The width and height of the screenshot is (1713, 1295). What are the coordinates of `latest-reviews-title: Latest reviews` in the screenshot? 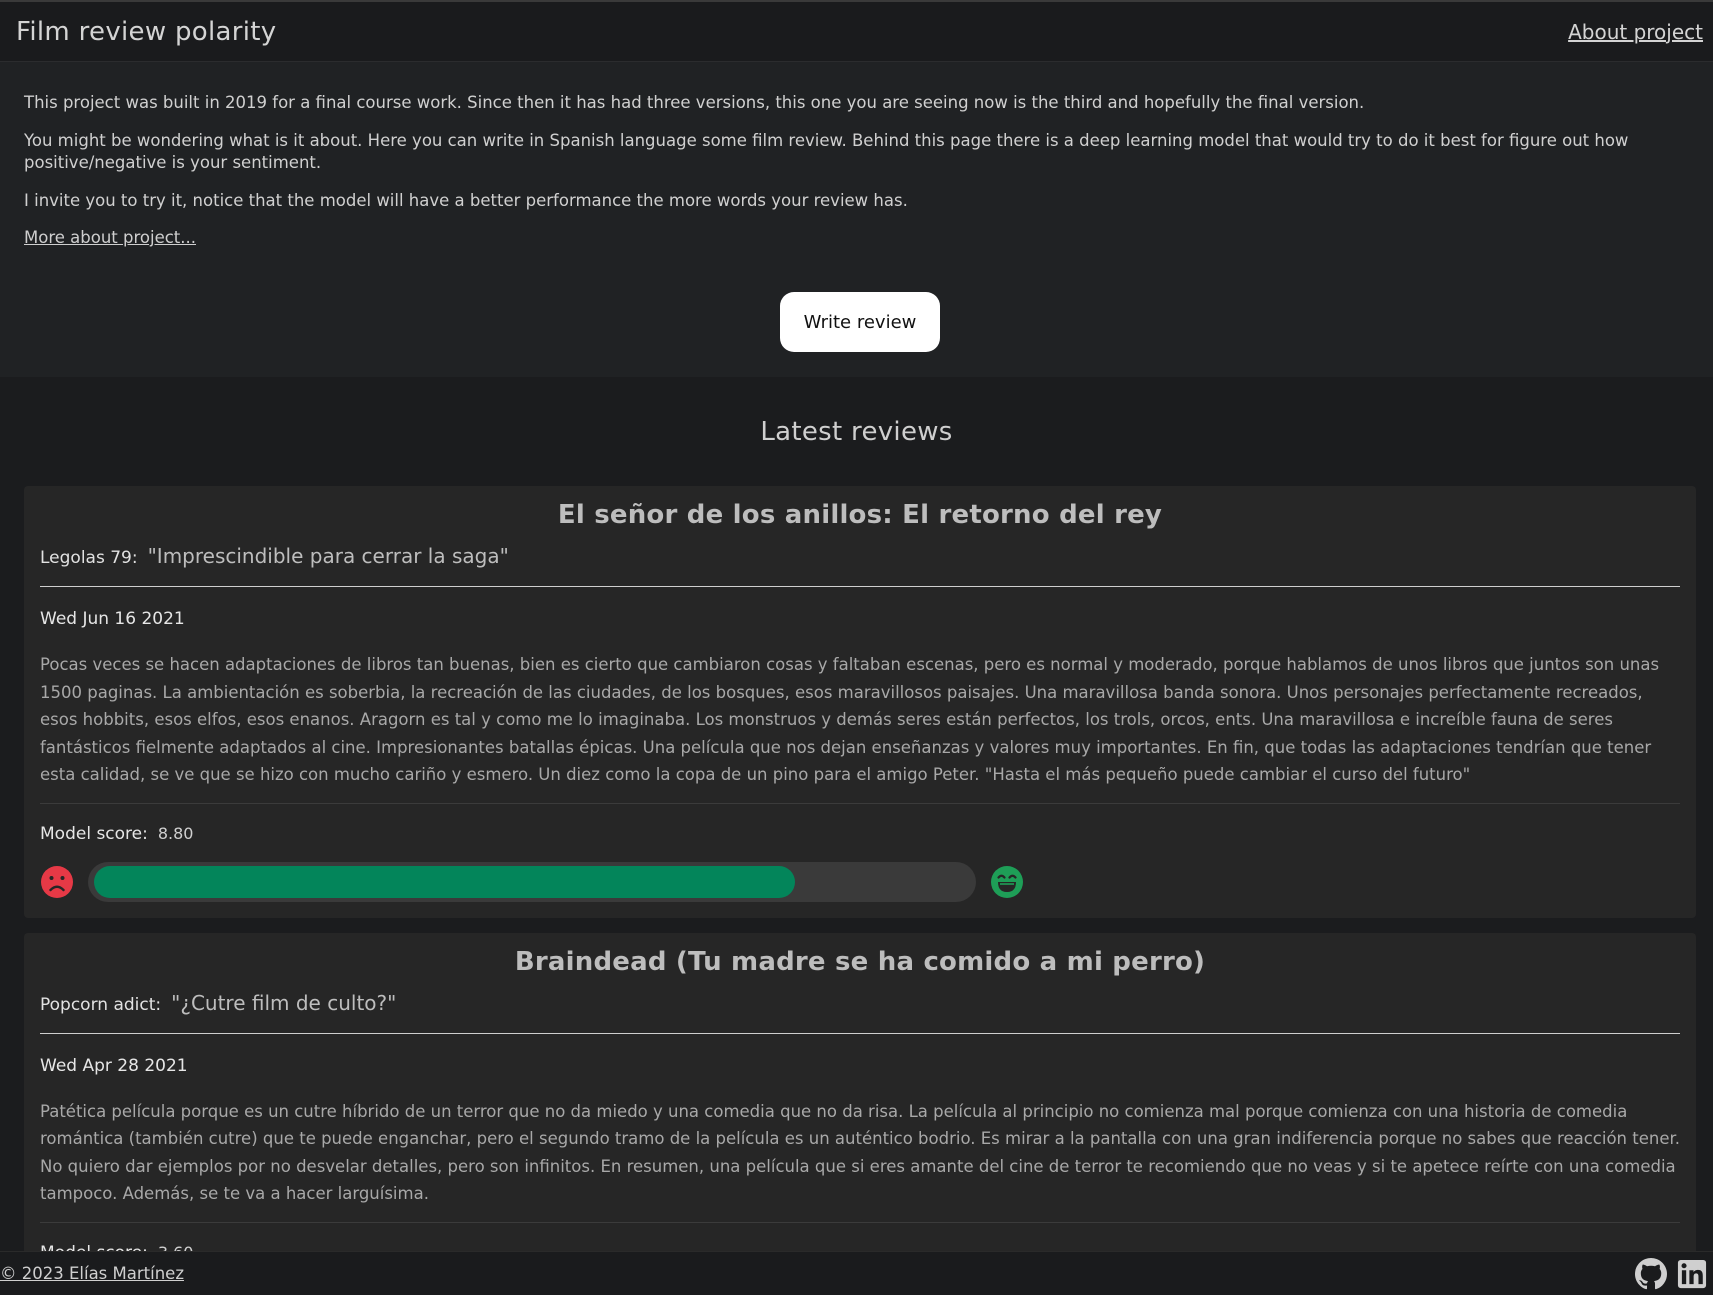 It's located at (856, 431).